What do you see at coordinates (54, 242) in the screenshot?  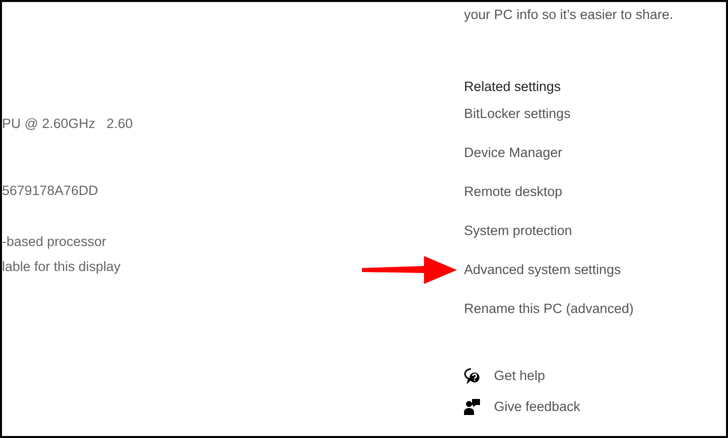 I see `spec-value: -based processor` at bounding box center [54, 242].